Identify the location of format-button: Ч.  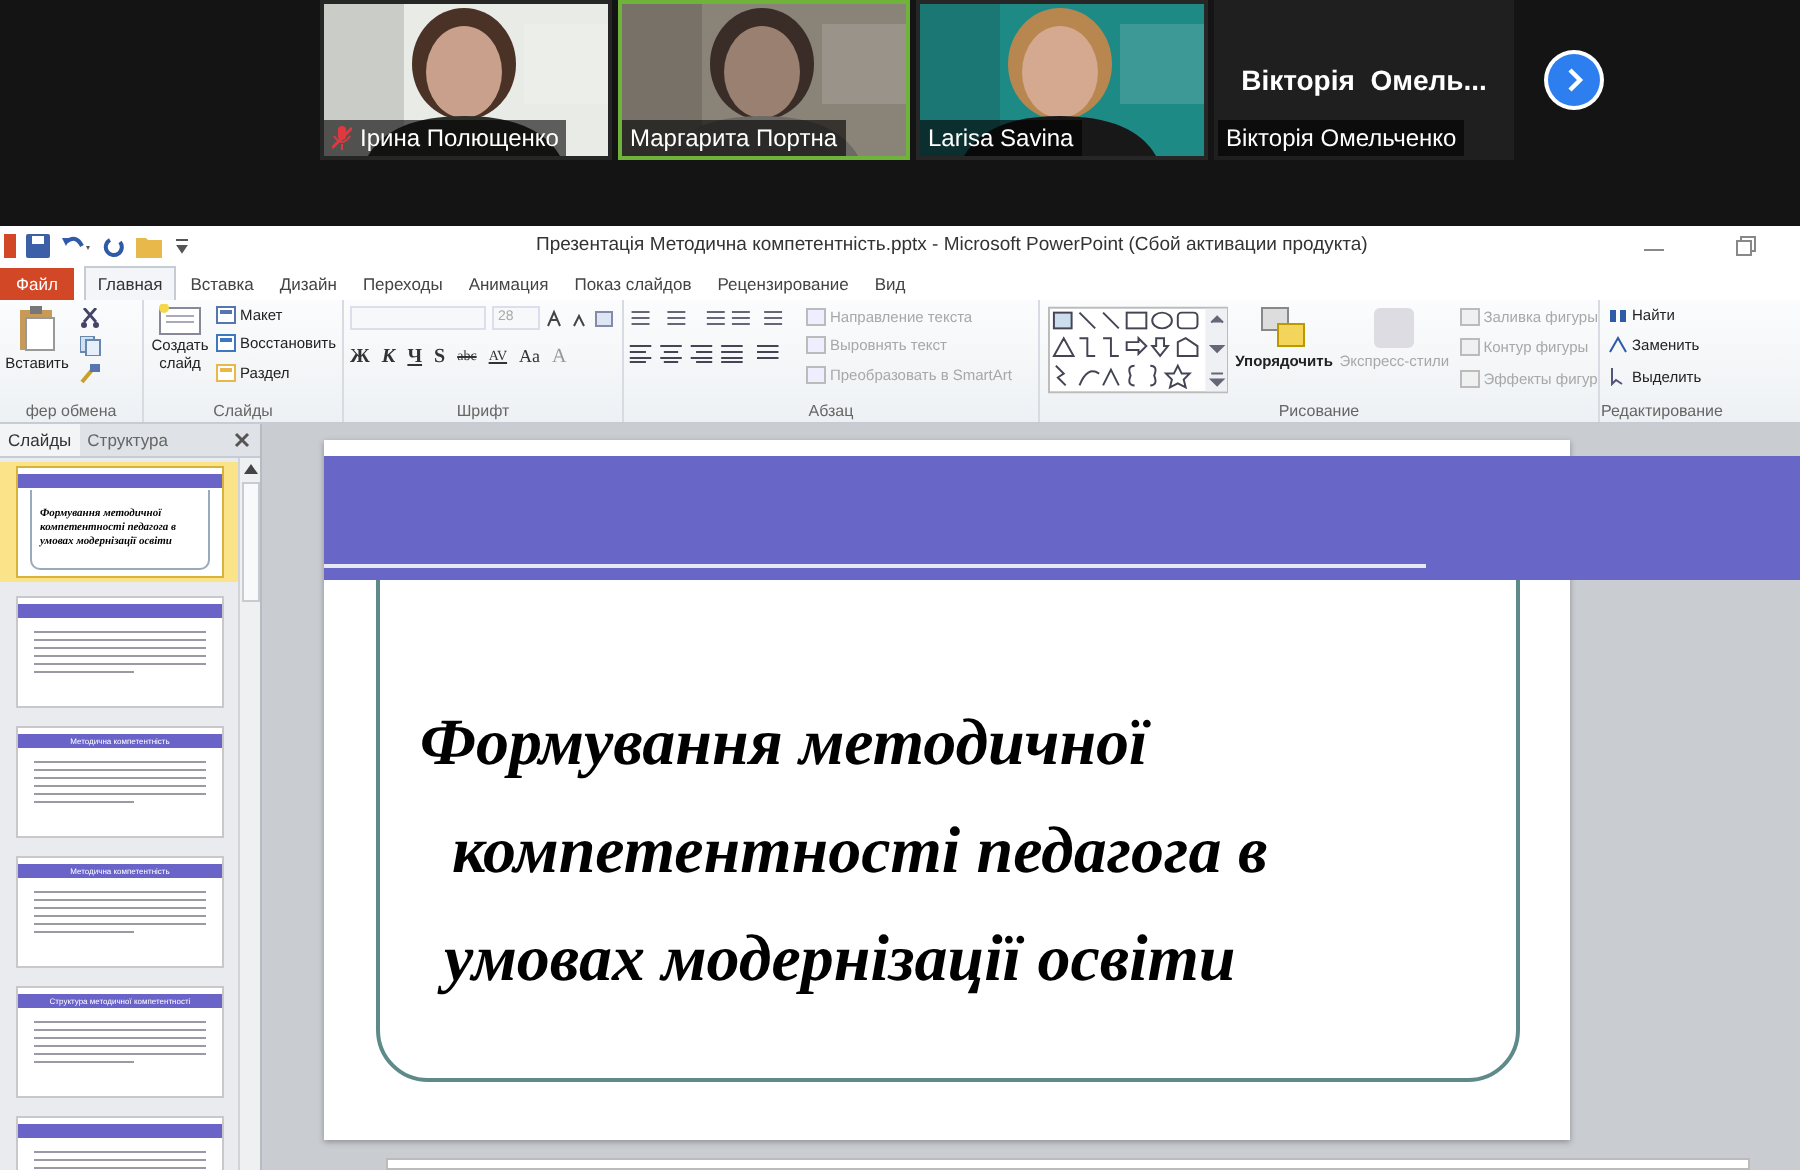
(415, 357).